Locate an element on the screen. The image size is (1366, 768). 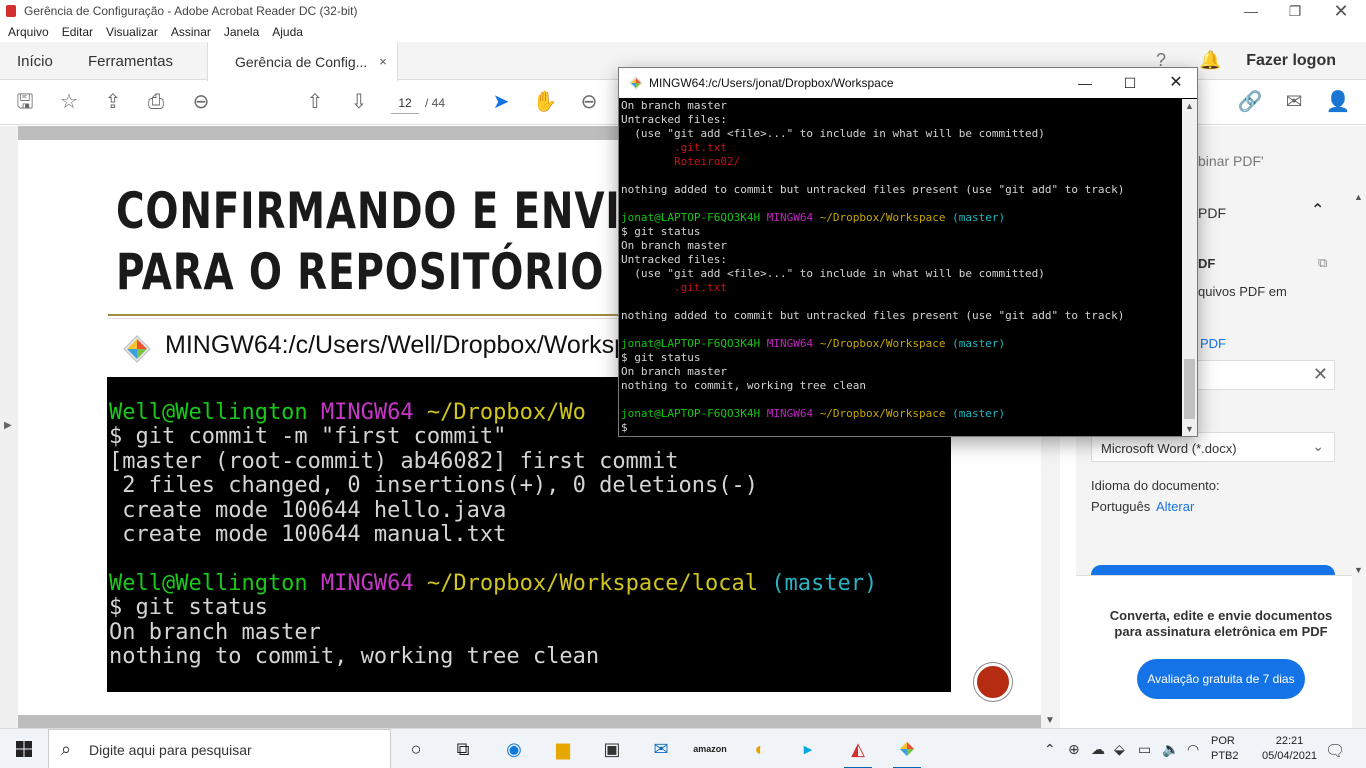
language-change-link: Alterar is located at coordinates (1175, 506).